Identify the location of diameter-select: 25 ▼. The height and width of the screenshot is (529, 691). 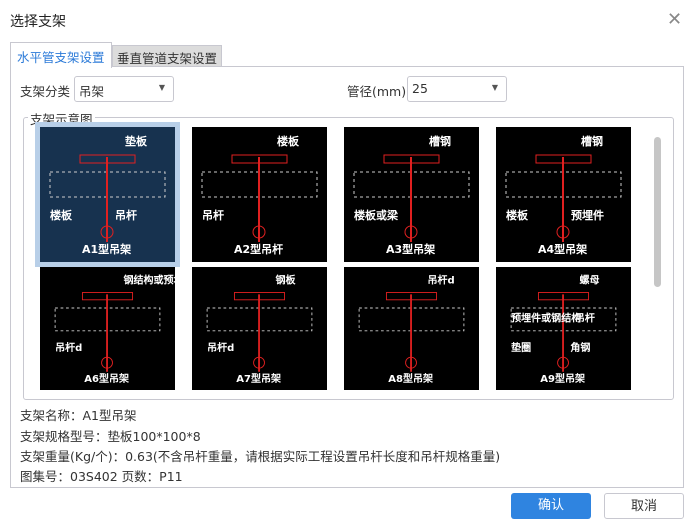
(457, 89).